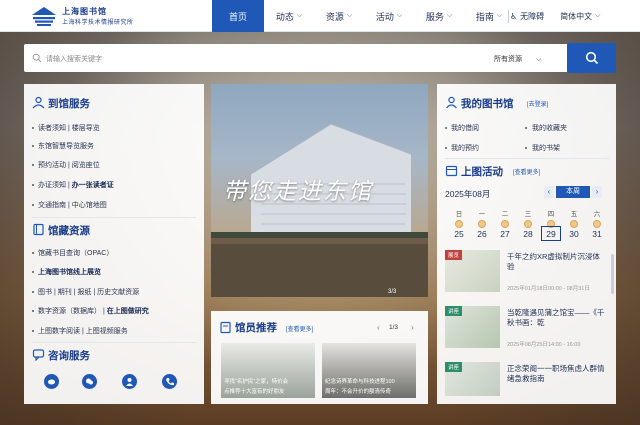 The width and height of the screenshot is (640, 425). Describe the element at coordinates (574, 234) in the screenshot. I see `calendar-day: 30` at that location.